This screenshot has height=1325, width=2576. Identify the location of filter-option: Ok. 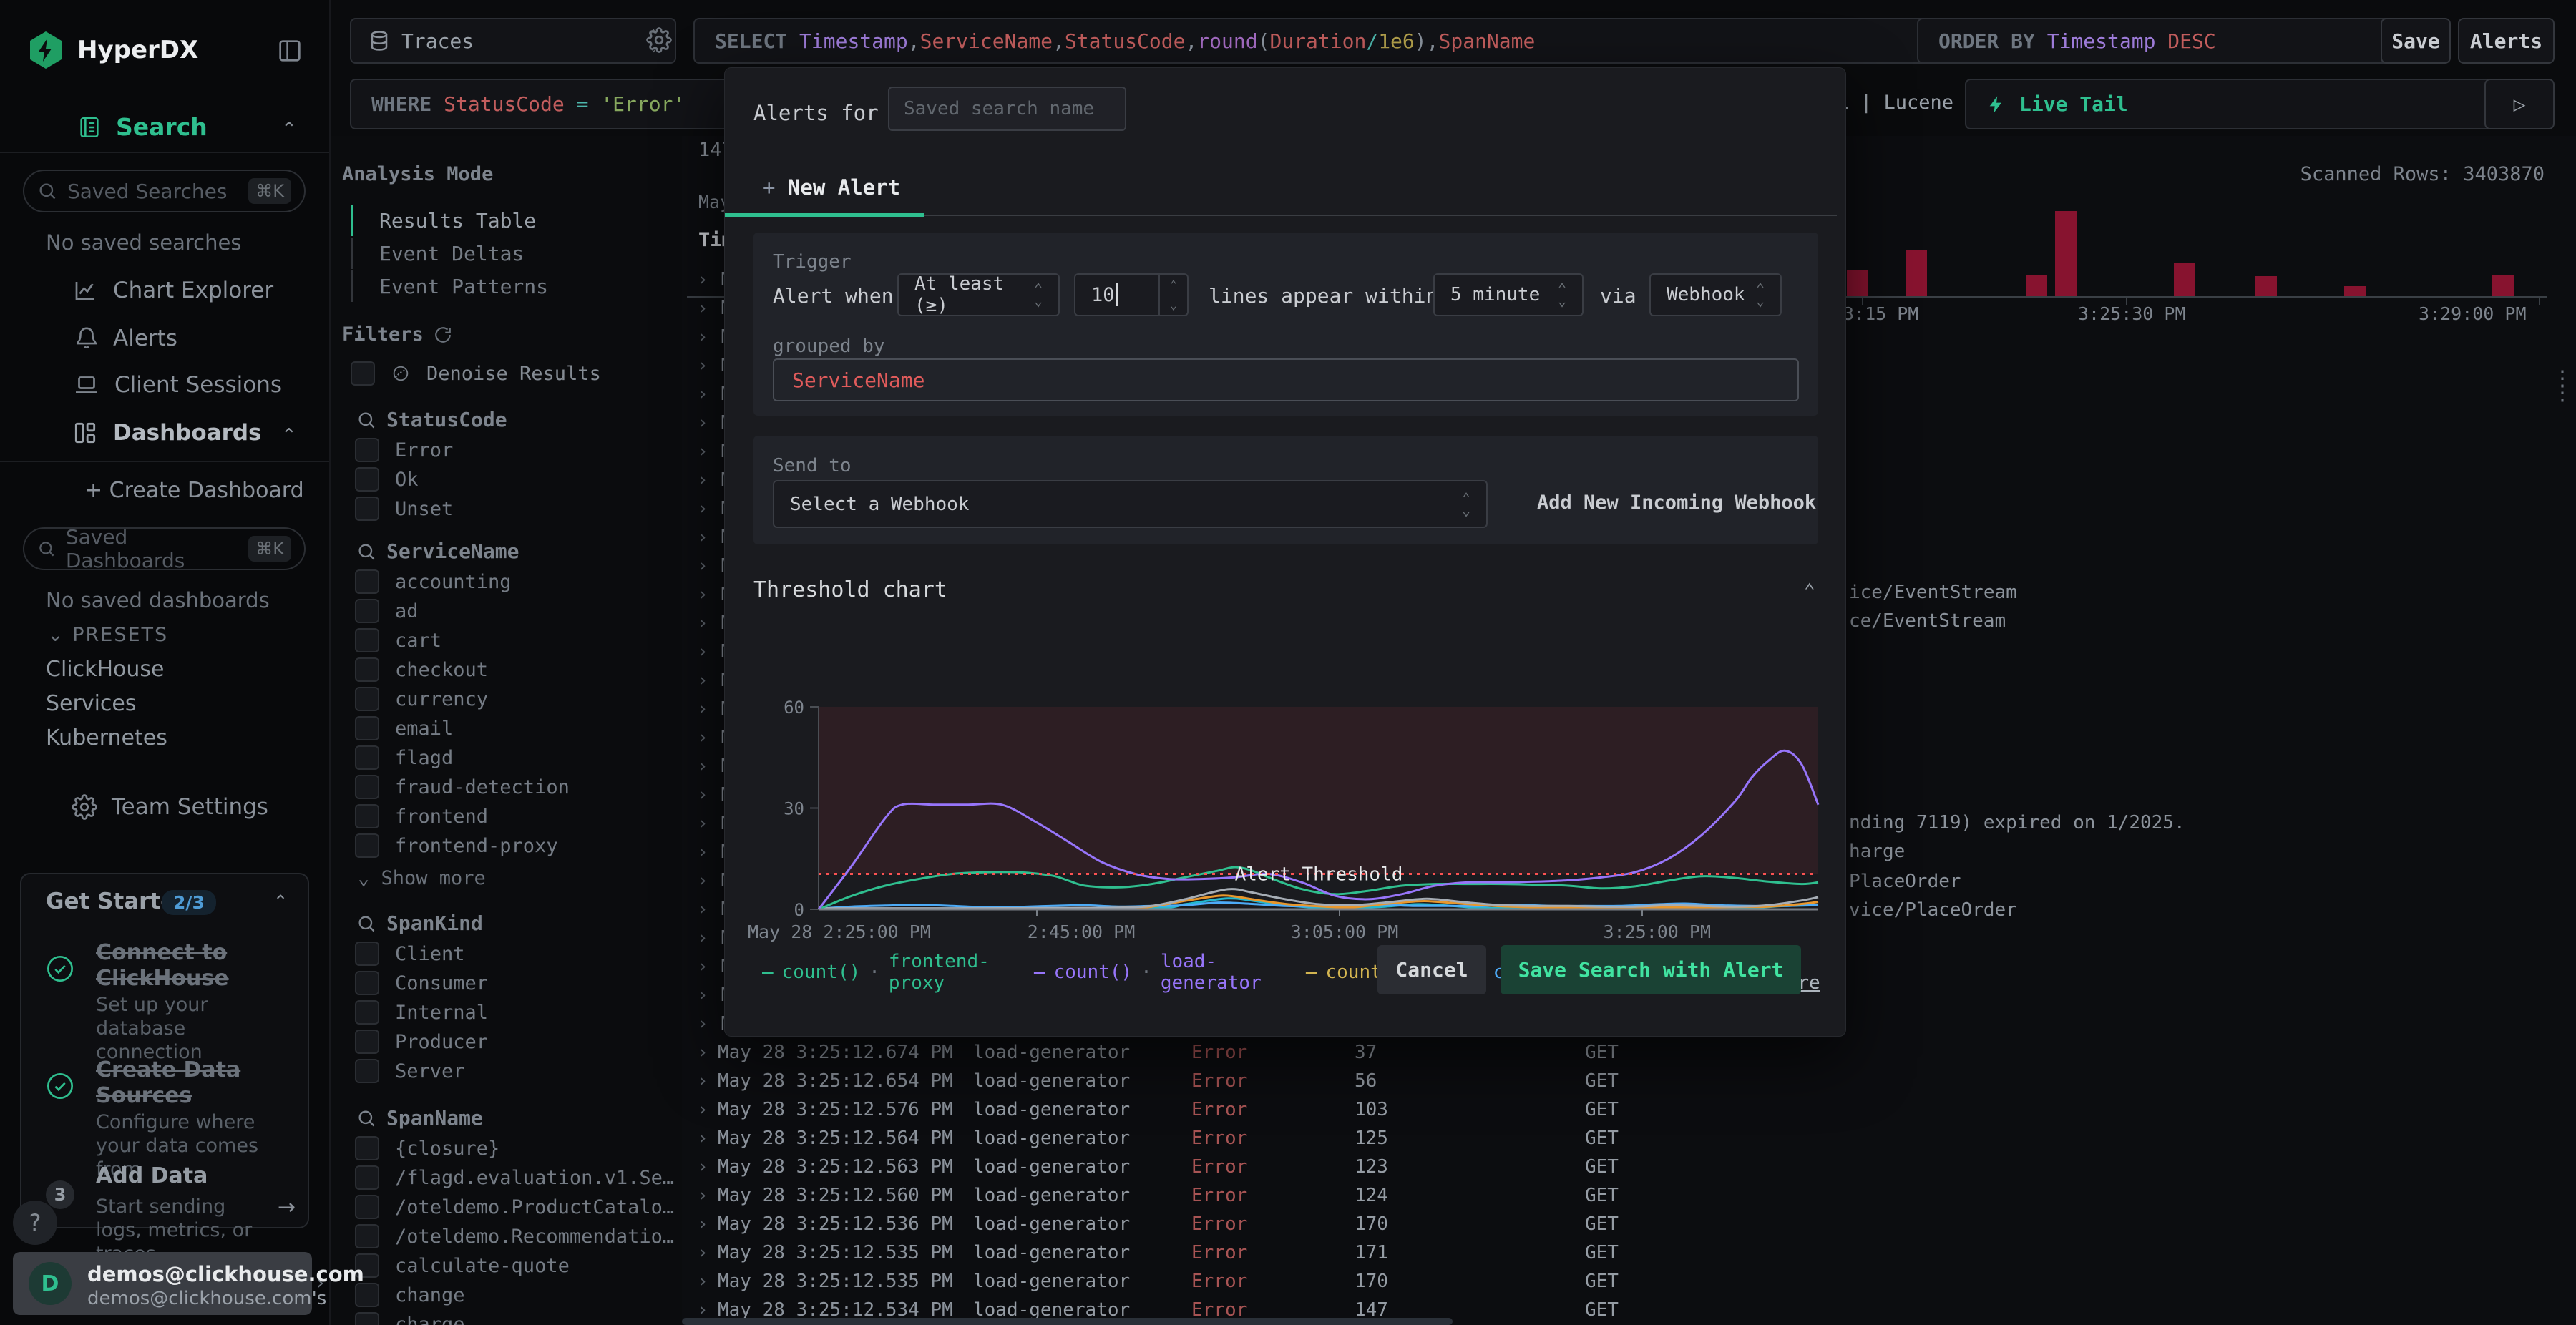
(387, 480).